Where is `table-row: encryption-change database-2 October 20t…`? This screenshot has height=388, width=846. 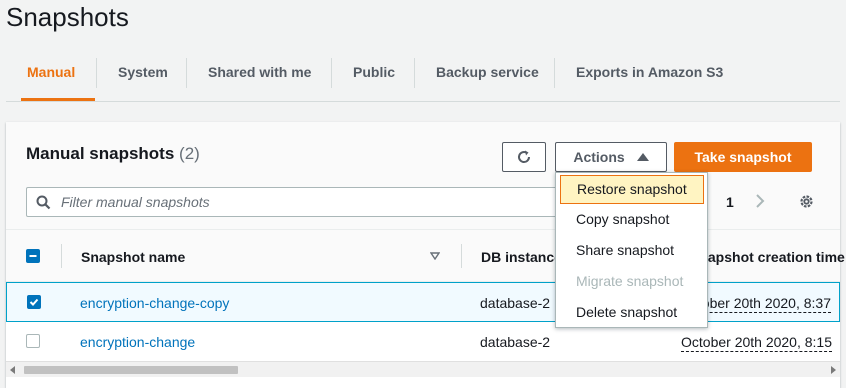 table-row: encryption-change database-2 October 20t… is located at coordinates (423, 342).